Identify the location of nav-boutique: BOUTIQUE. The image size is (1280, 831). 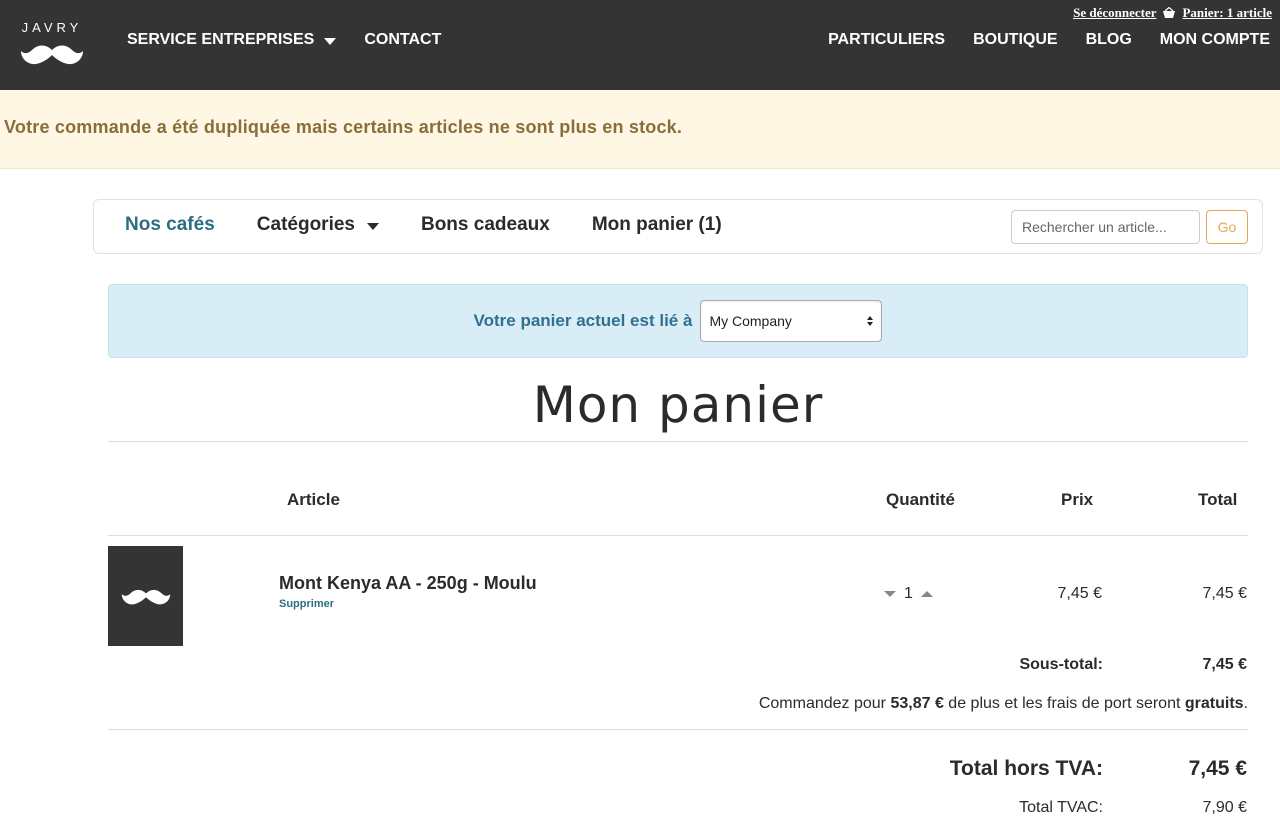
(1015, 40).